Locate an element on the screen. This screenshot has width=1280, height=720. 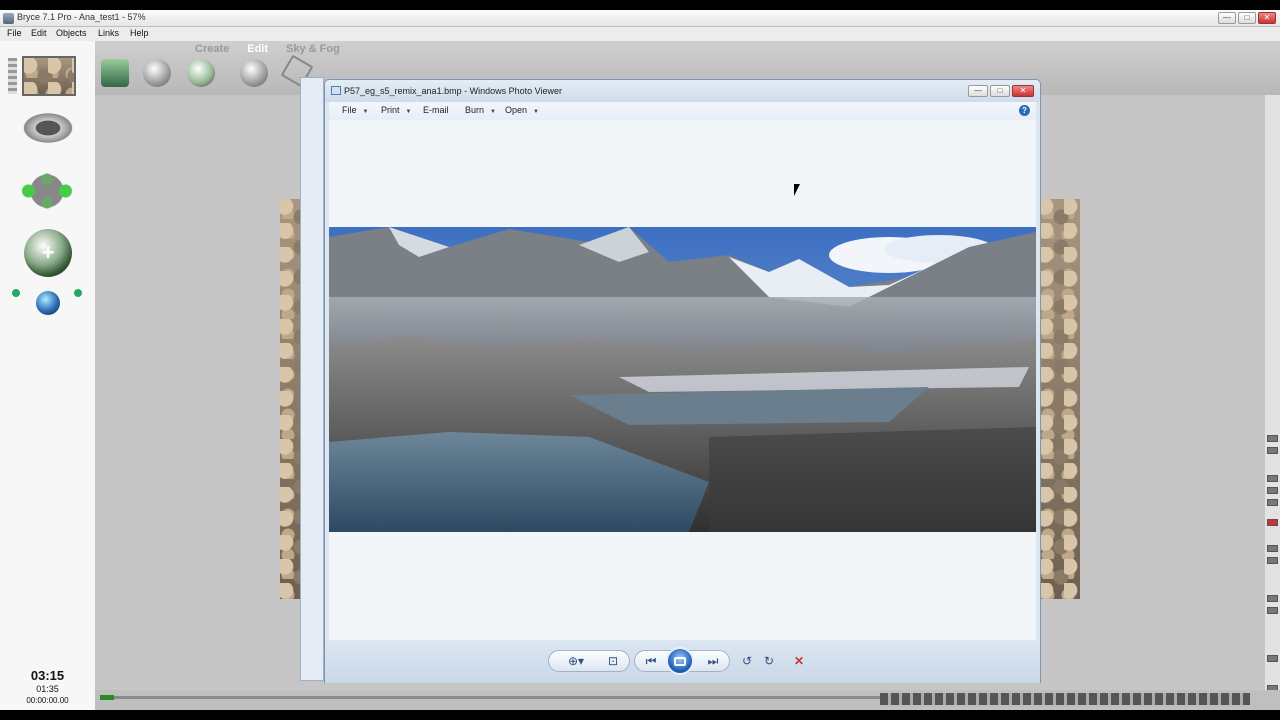
pv-minimize-button: — is located at coordinates (978, 91).